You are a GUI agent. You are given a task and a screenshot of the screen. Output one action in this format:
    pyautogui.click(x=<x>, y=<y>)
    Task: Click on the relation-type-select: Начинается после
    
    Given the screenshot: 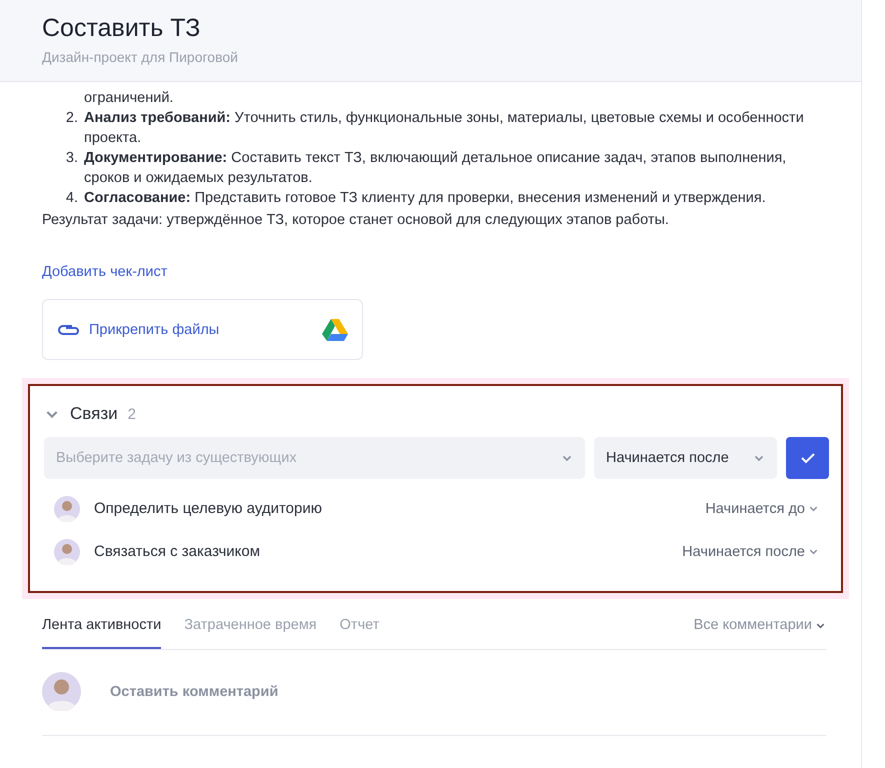 What is the action you would take?
    pyautogui.click(x=685, y=458)
    